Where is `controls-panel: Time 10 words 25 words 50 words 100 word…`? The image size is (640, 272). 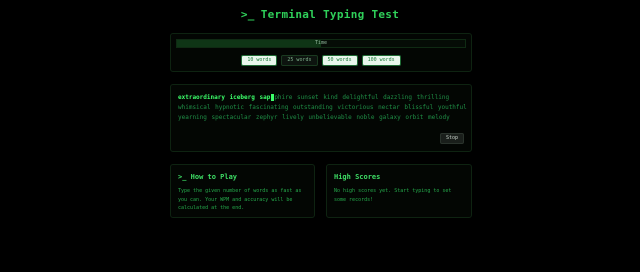
controls-panel: Time 10 words 25 words 50 words 100 word… is located at coordinates (321, 52).